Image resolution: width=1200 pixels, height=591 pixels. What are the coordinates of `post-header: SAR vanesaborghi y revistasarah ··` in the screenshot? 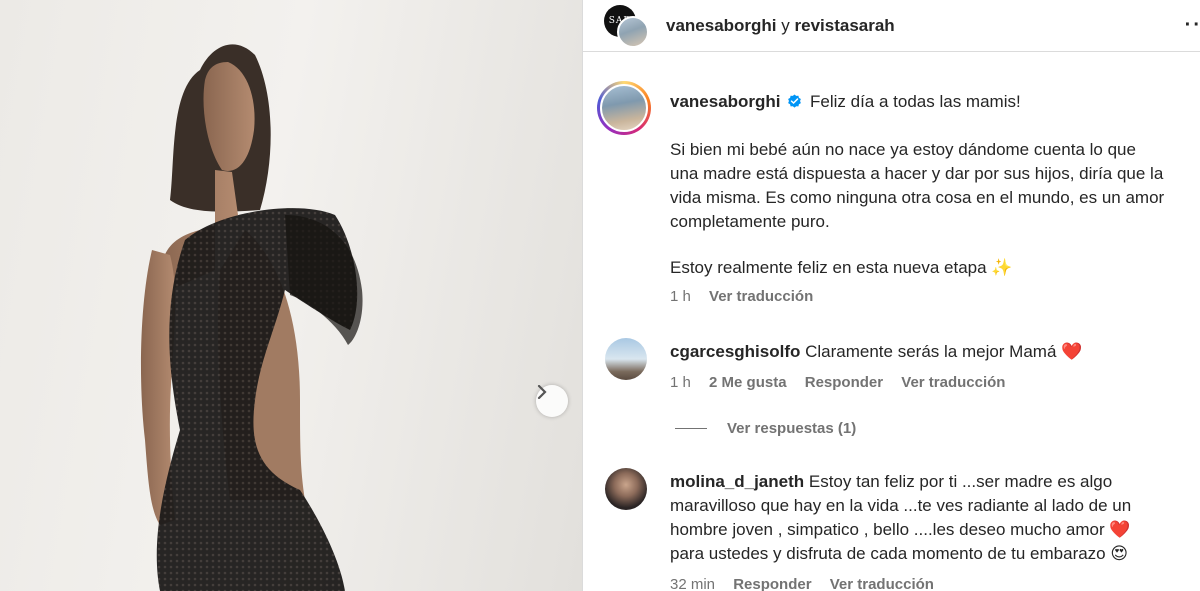 It's located at (891, 26).